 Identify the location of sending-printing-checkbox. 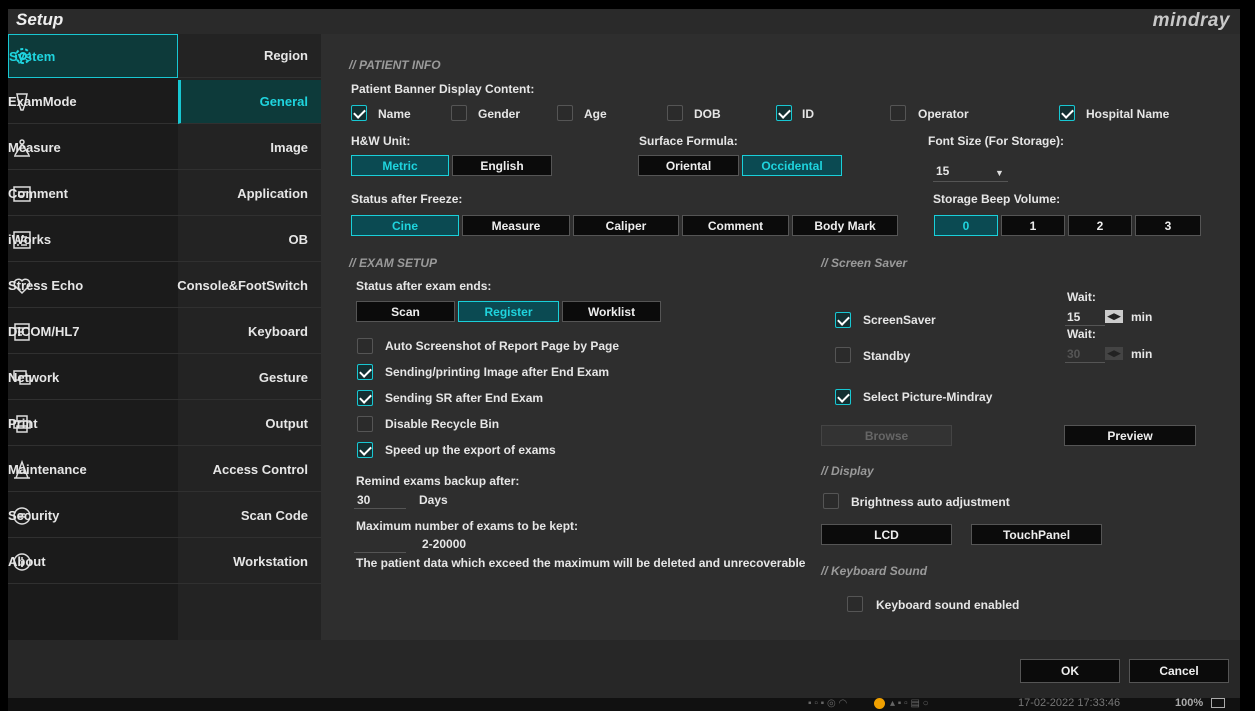
(365, 372).